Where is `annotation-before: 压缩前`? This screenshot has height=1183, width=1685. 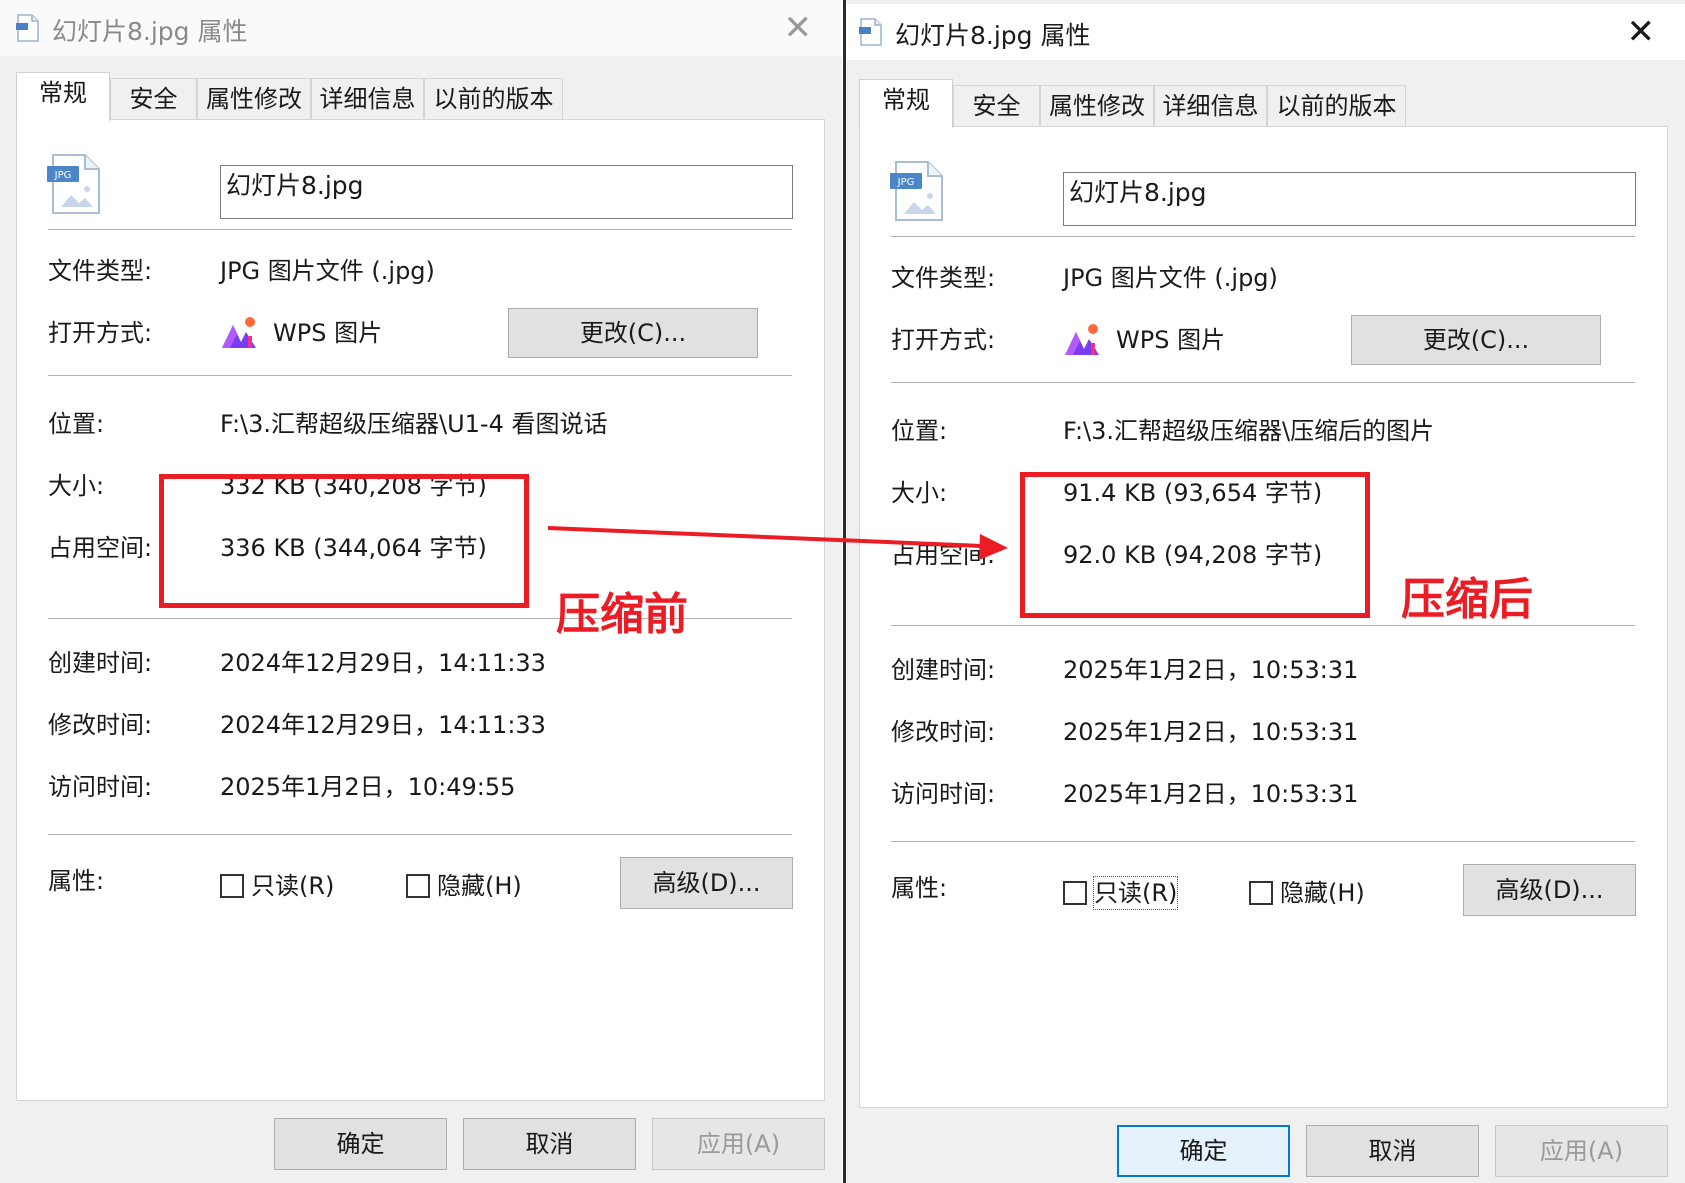
annotation-before: 压缩前 is located at coordinates (622, 614).